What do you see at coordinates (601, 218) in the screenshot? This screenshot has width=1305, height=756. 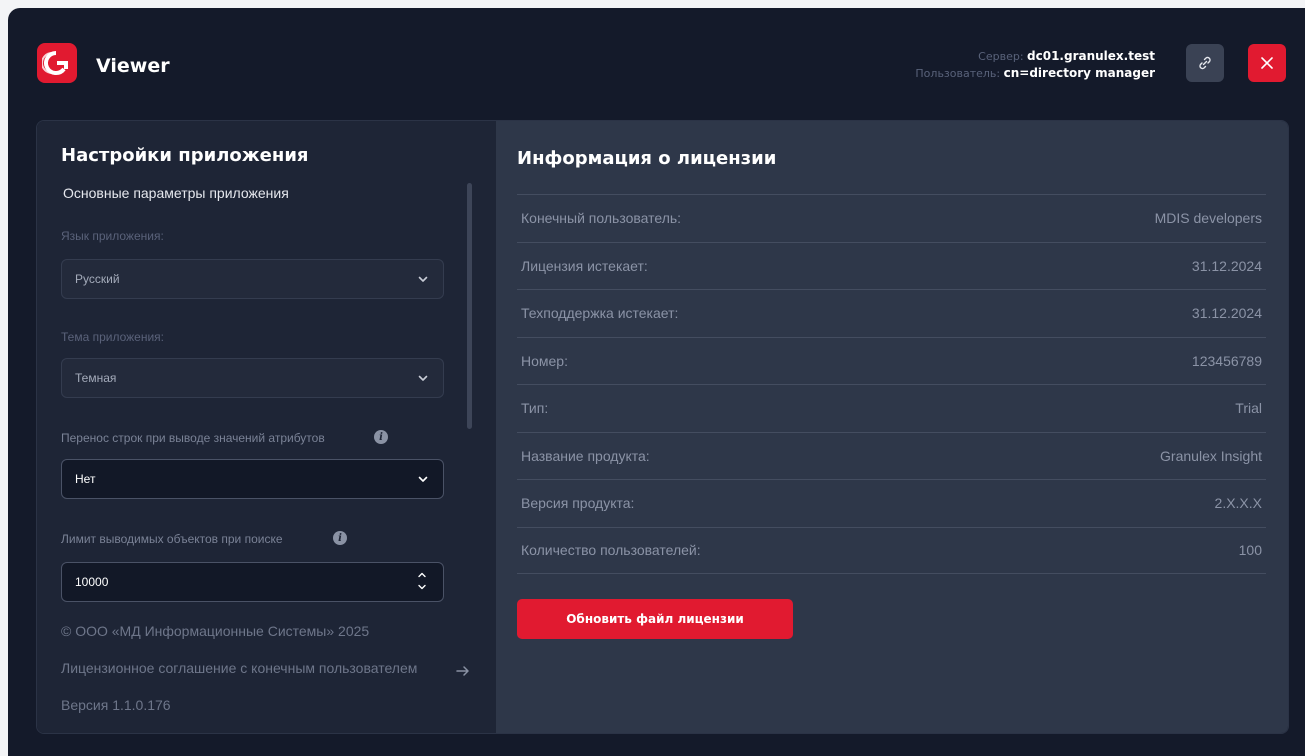 I see `license-key: Конечный пользователь:` at bounding box center [601, 218].